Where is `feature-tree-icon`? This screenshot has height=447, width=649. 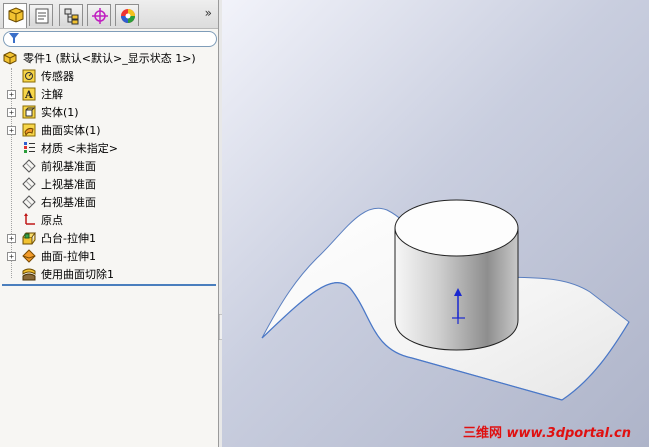 feature-tree-icon is located at coordinates (16, 15).